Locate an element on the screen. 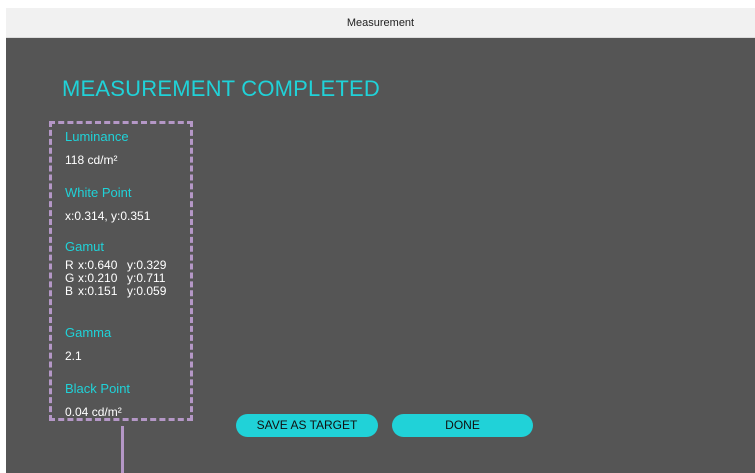  gamma-label: Gamma is located at coordinates (88, 332).